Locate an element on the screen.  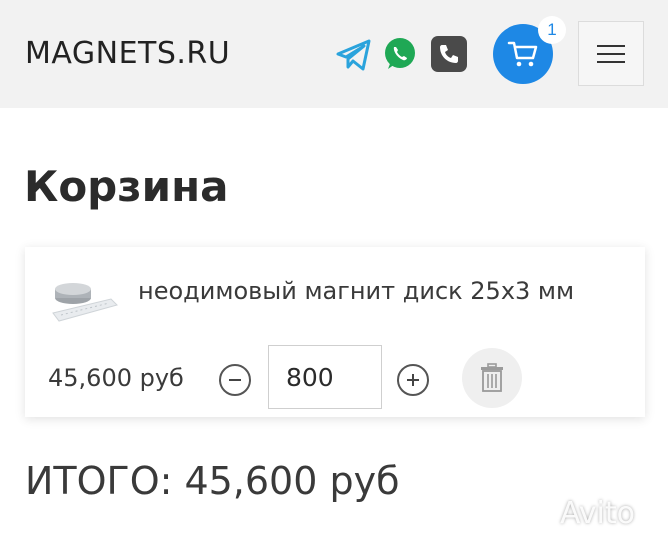
trash-icon is located at coordinates (492, 377).